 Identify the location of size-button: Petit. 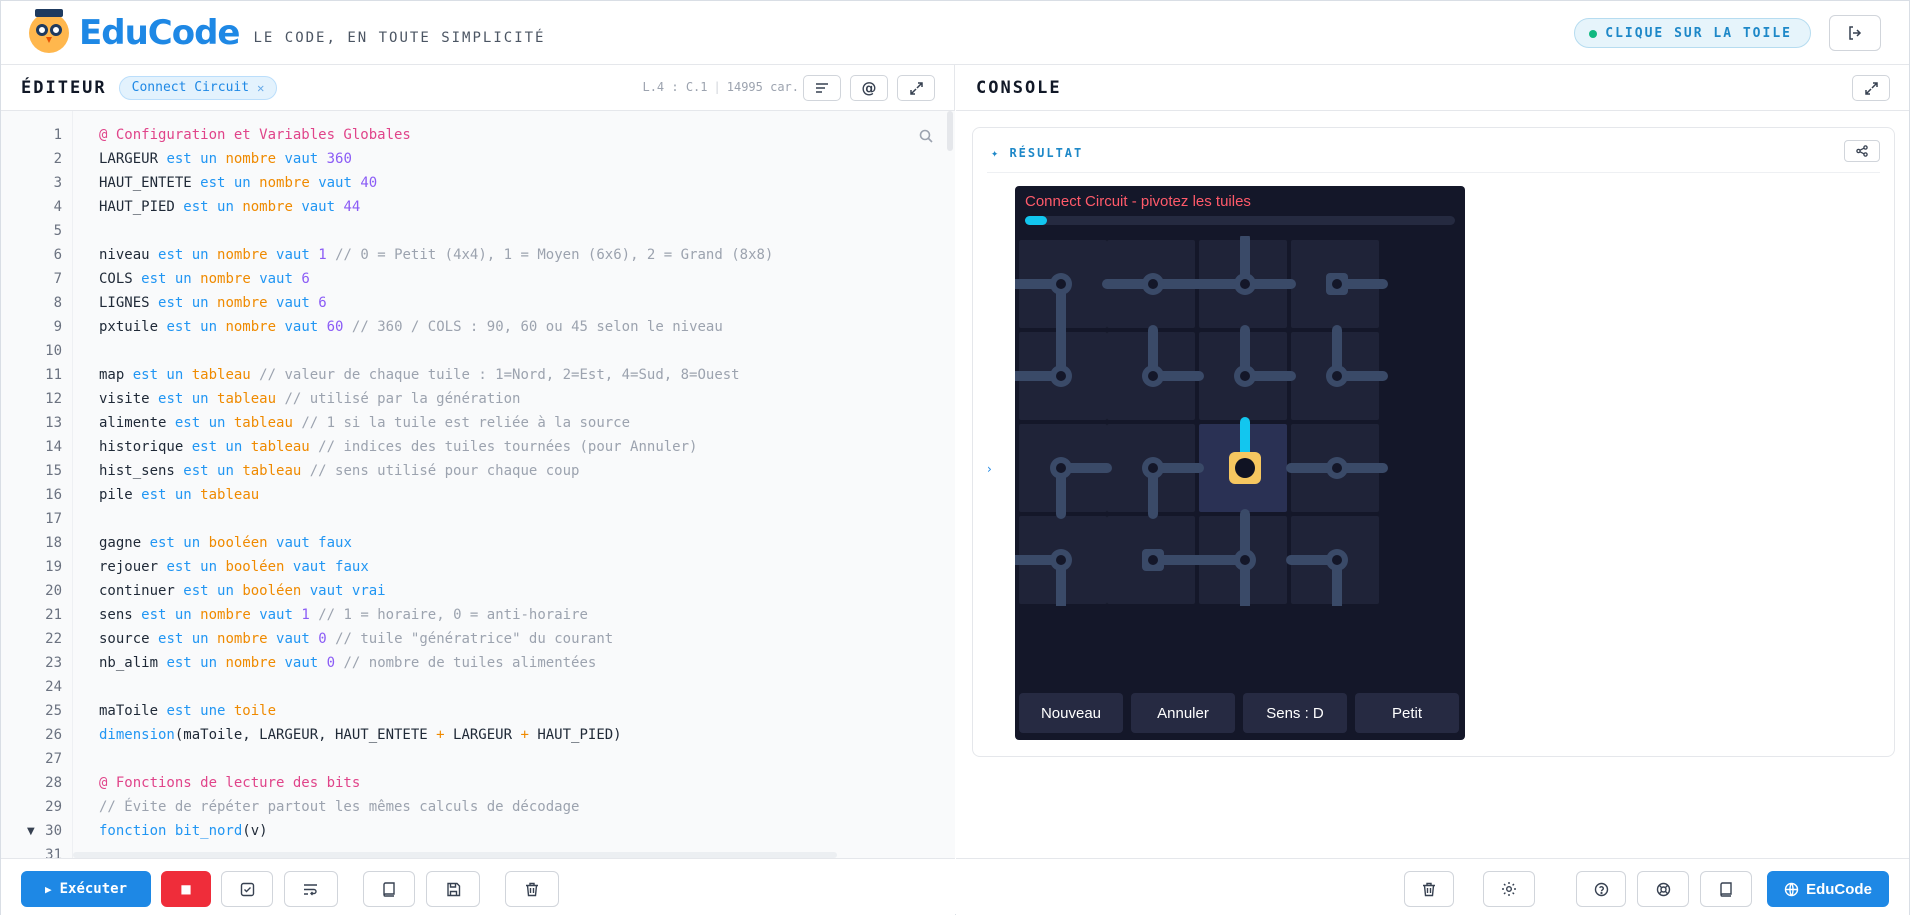
(1407, 713).